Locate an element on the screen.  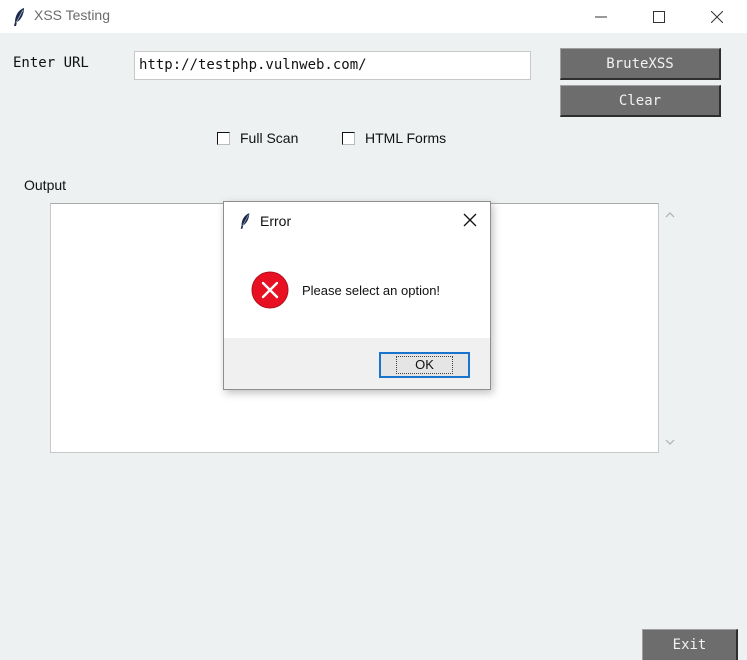
ok-button: OK is located at coordinates (424, 365).